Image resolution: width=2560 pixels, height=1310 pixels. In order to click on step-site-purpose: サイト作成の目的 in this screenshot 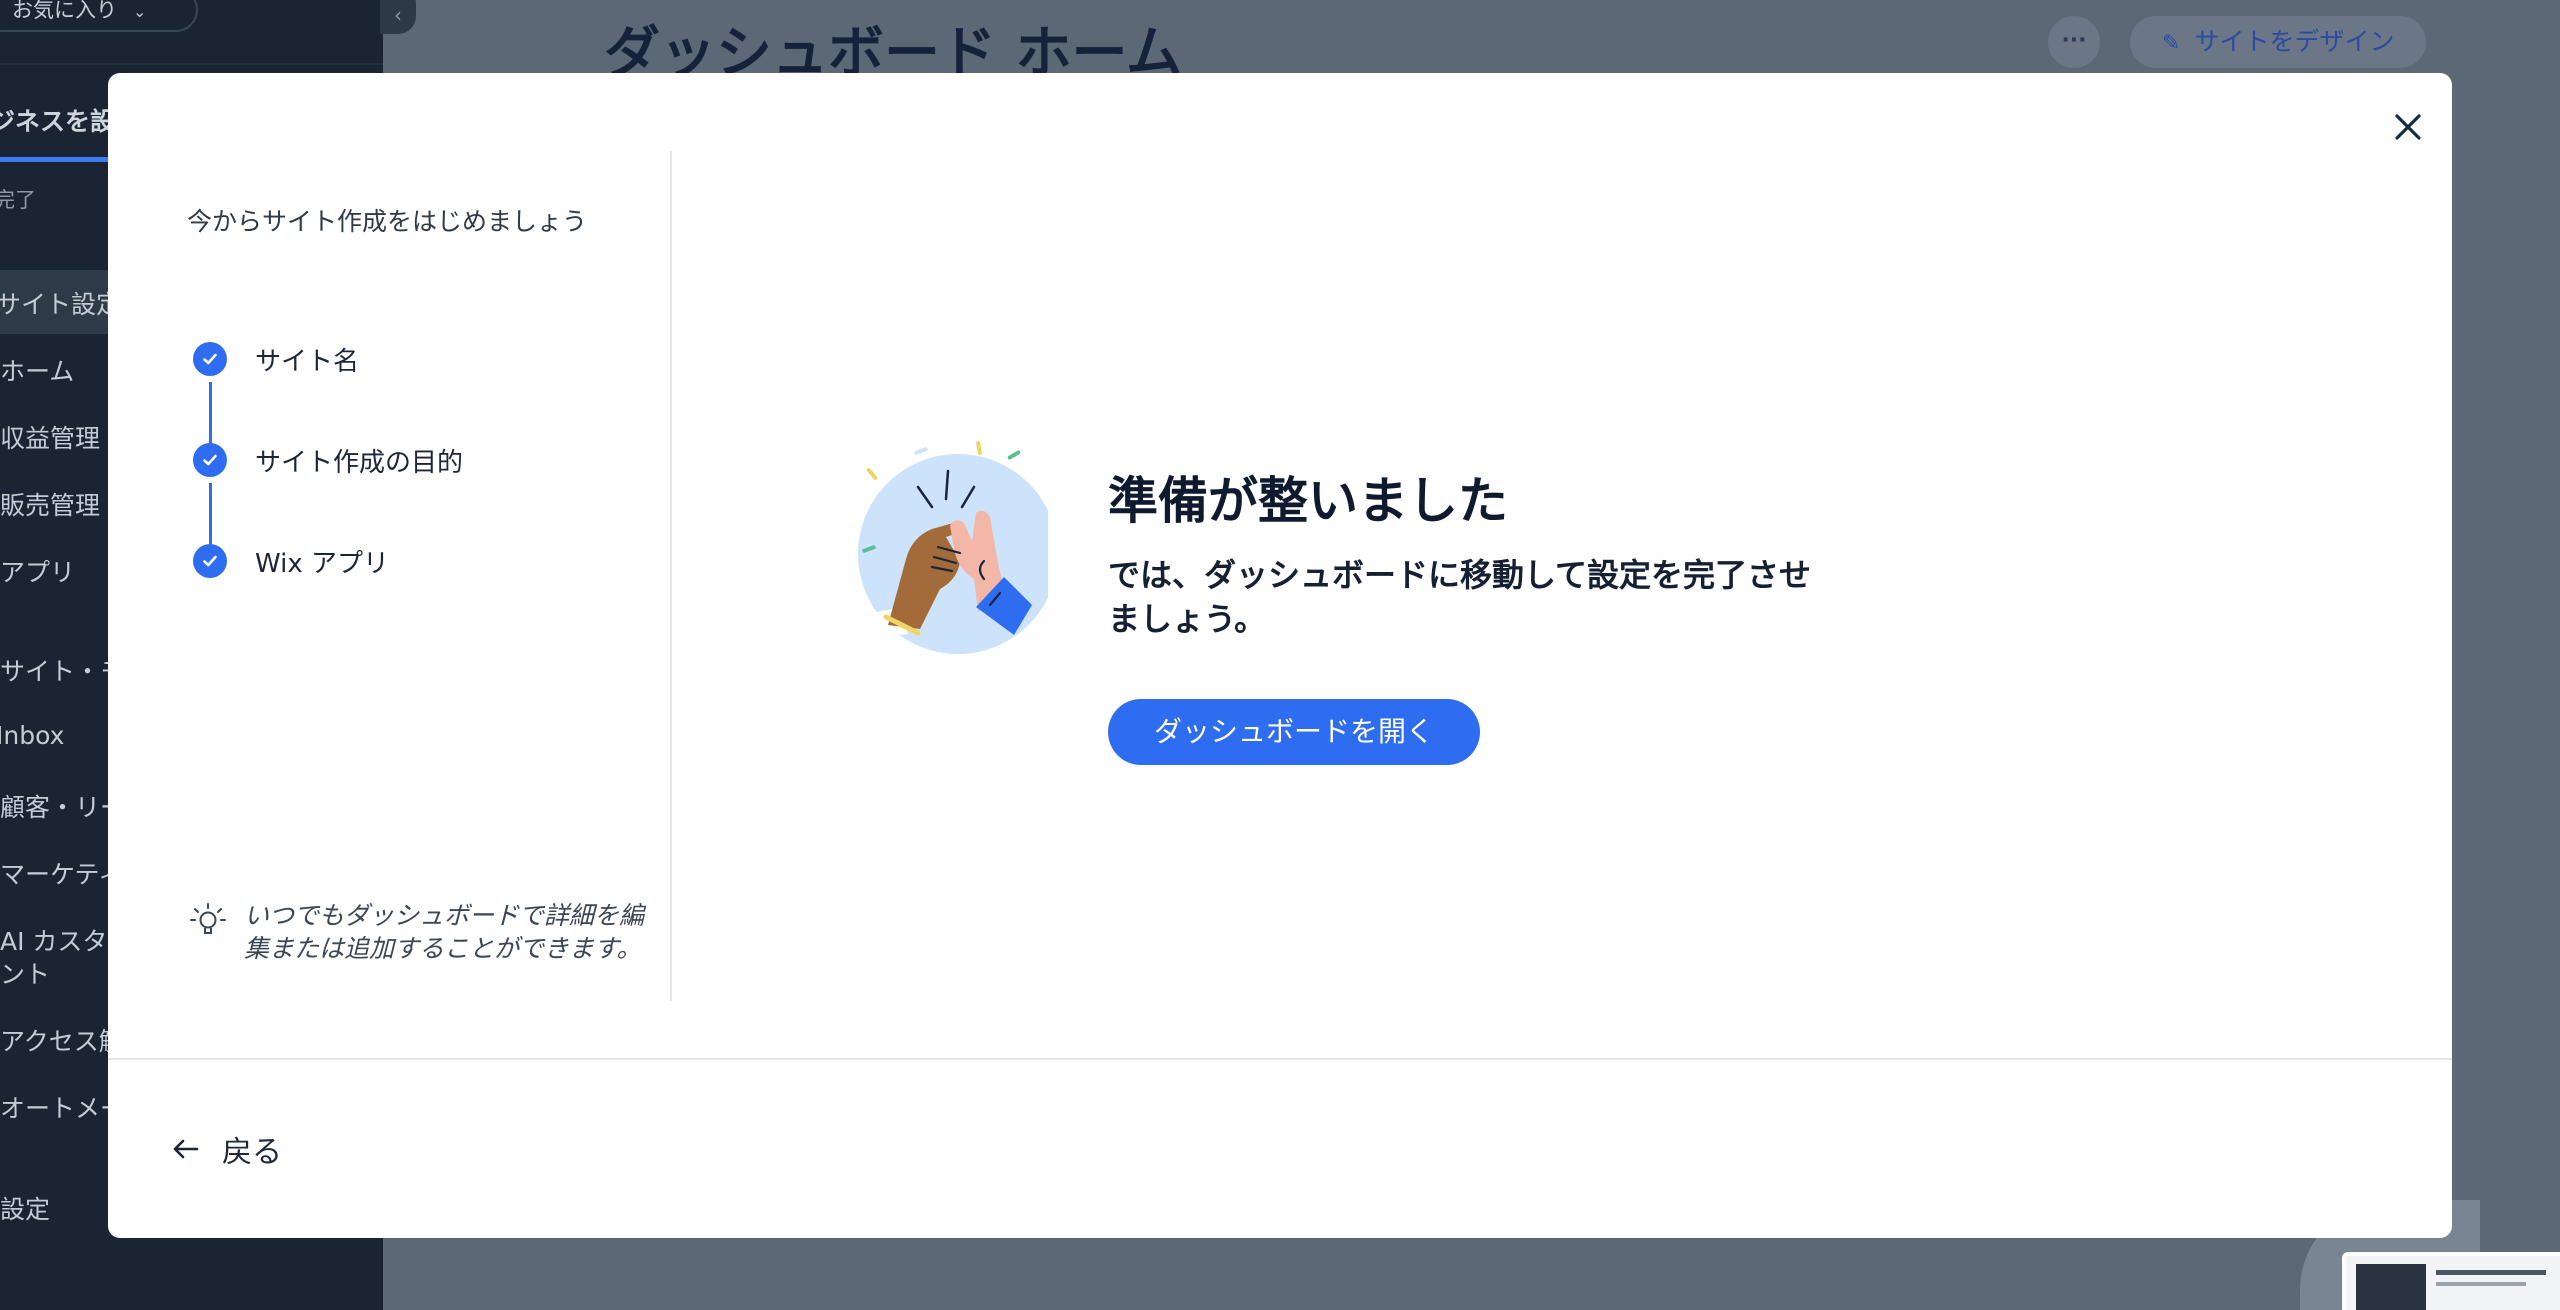, I will do `click(328, 460)`.